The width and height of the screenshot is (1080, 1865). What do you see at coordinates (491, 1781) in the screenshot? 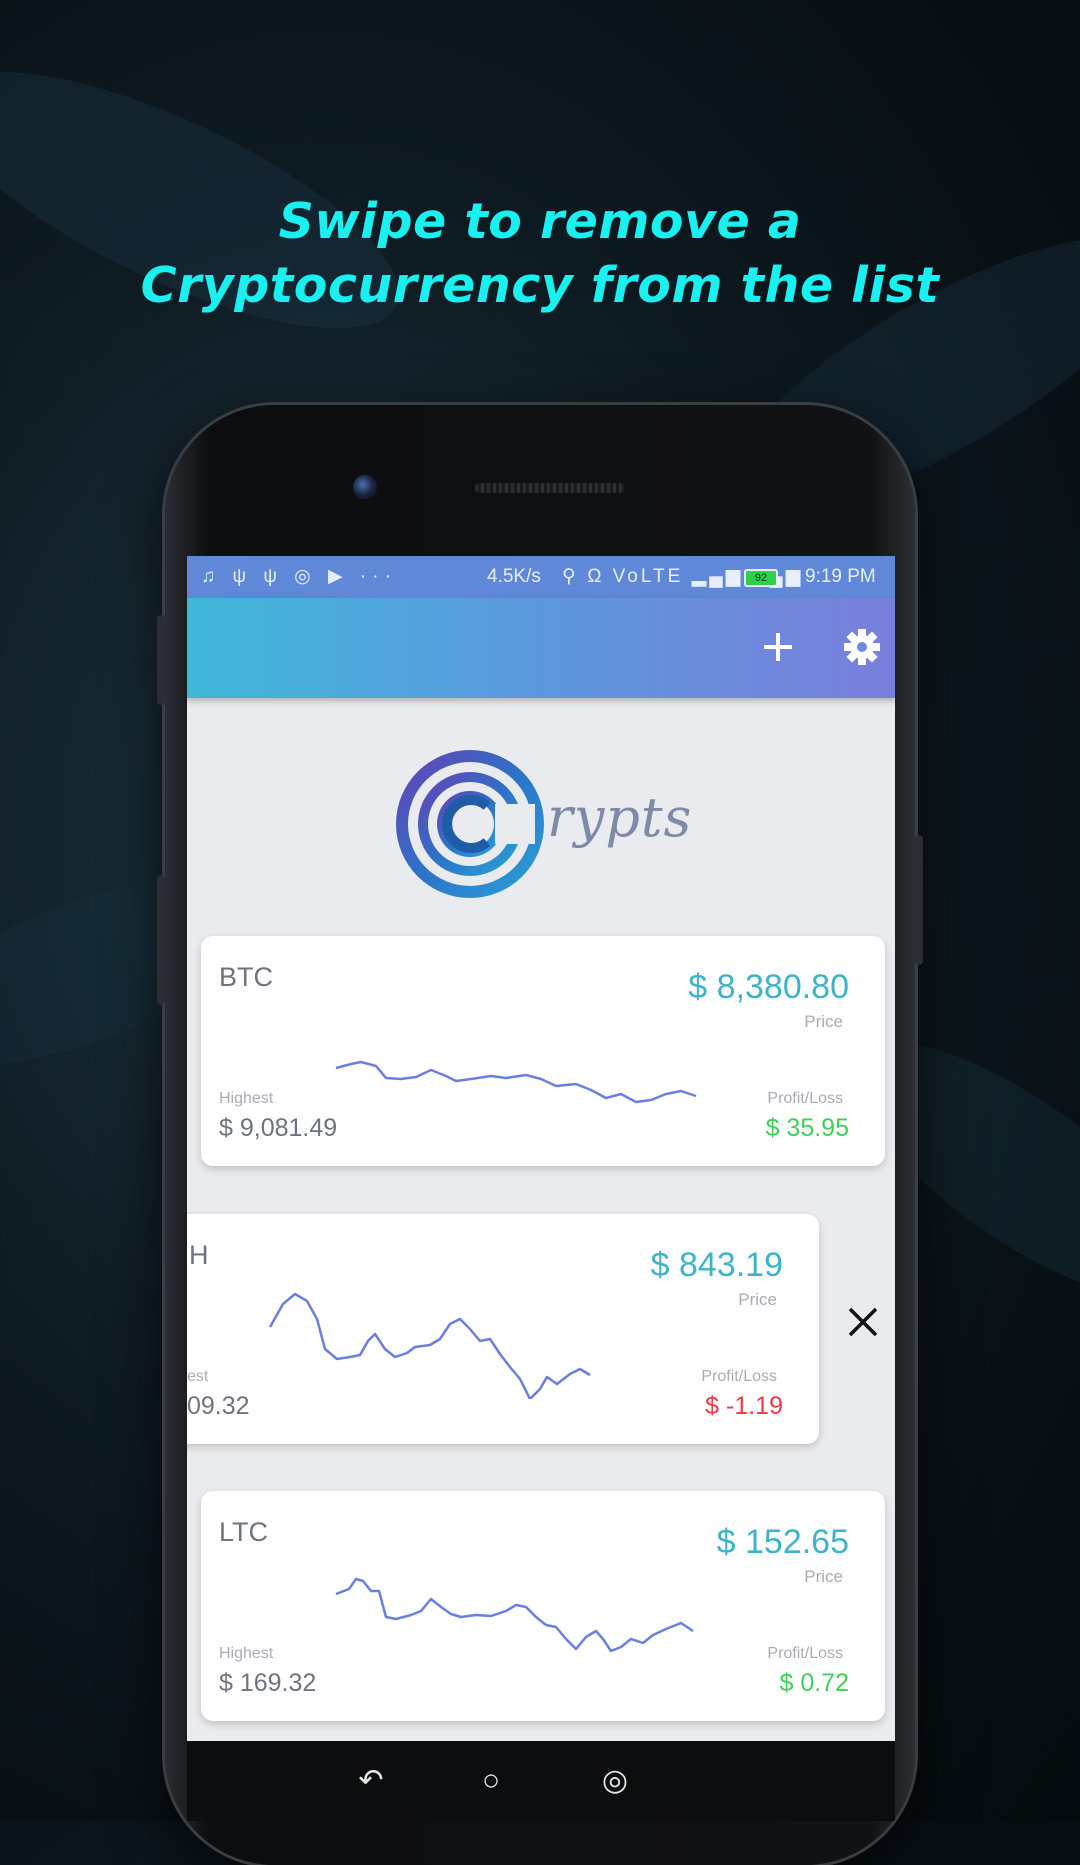
I see `home-button: ○` at bounding box center [491, 1781].